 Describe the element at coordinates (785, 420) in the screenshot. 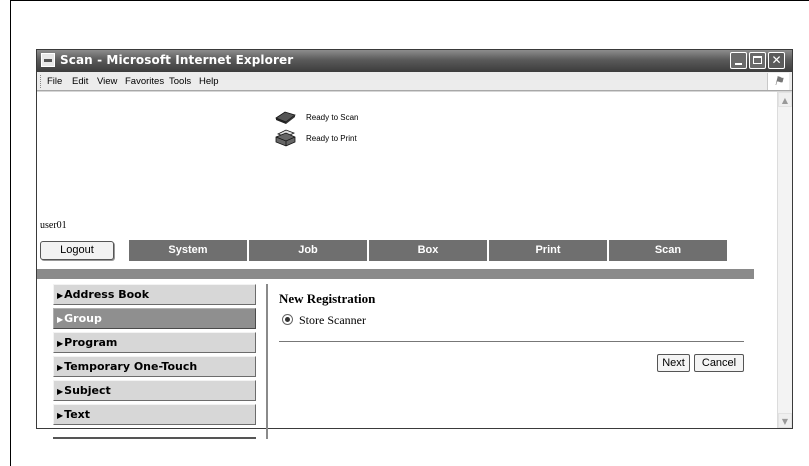

I see `scroll-down-icon: ▼` at that location.